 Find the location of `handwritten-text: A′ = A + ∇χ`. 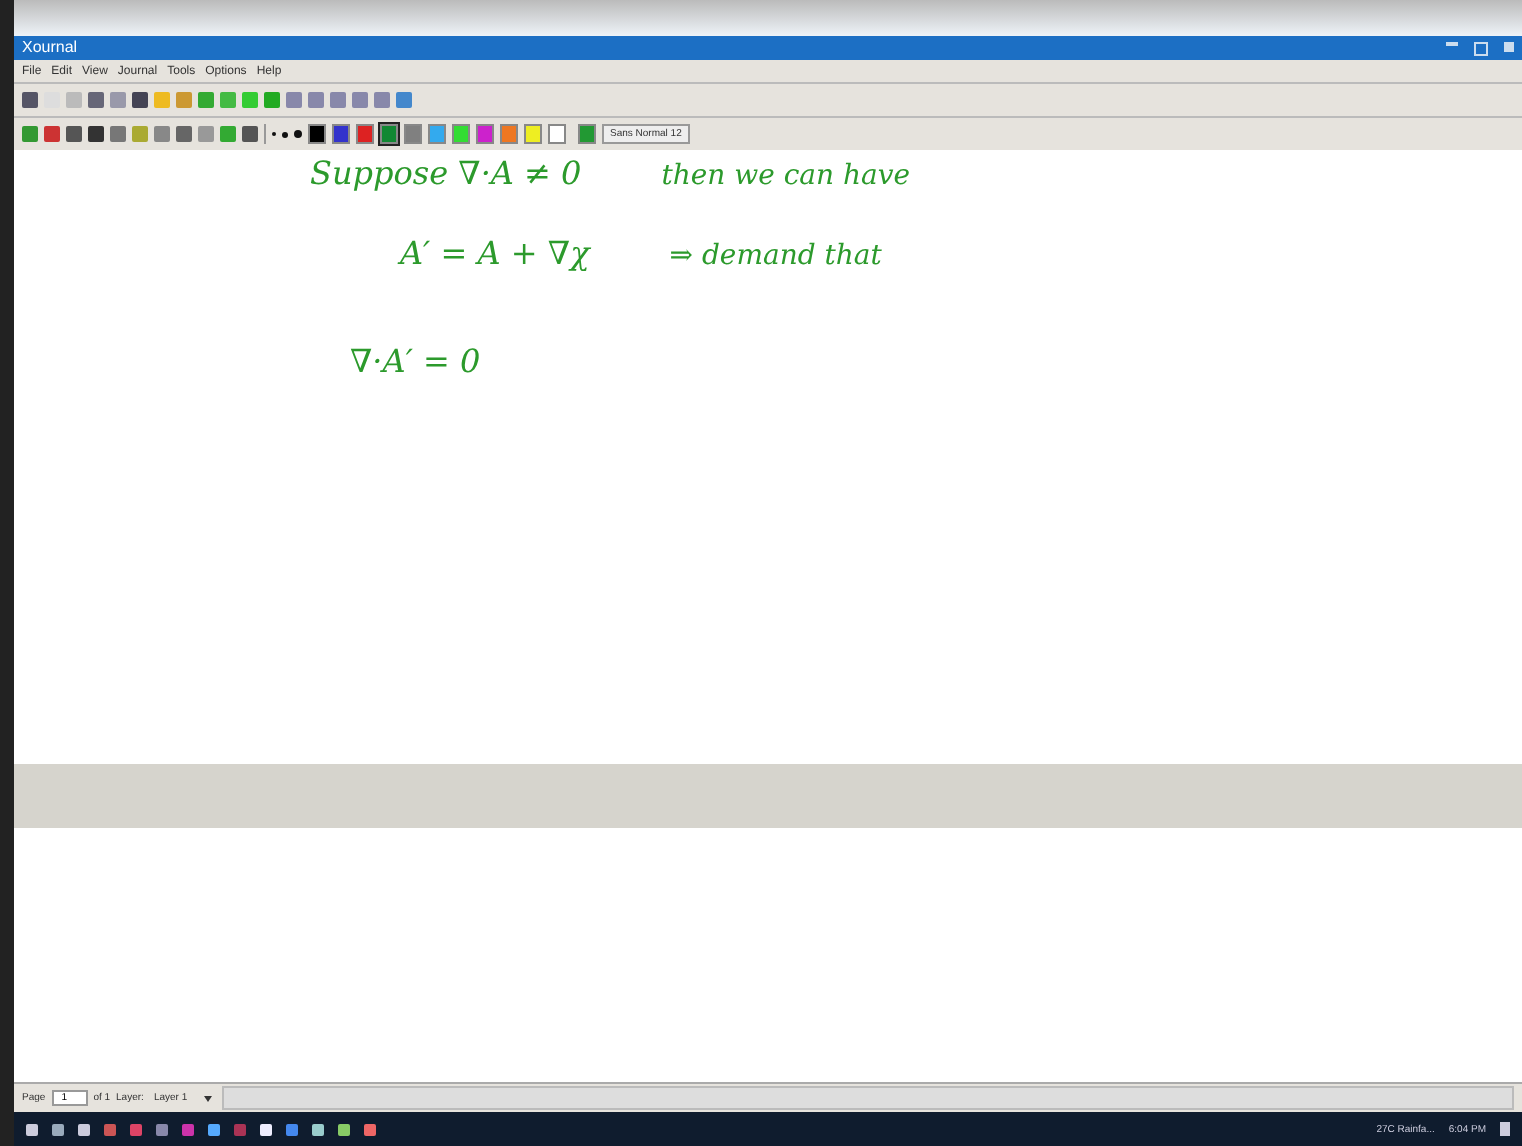

handwritten-text: A′ = A + ∇χ is located at coordinates (495, 253).